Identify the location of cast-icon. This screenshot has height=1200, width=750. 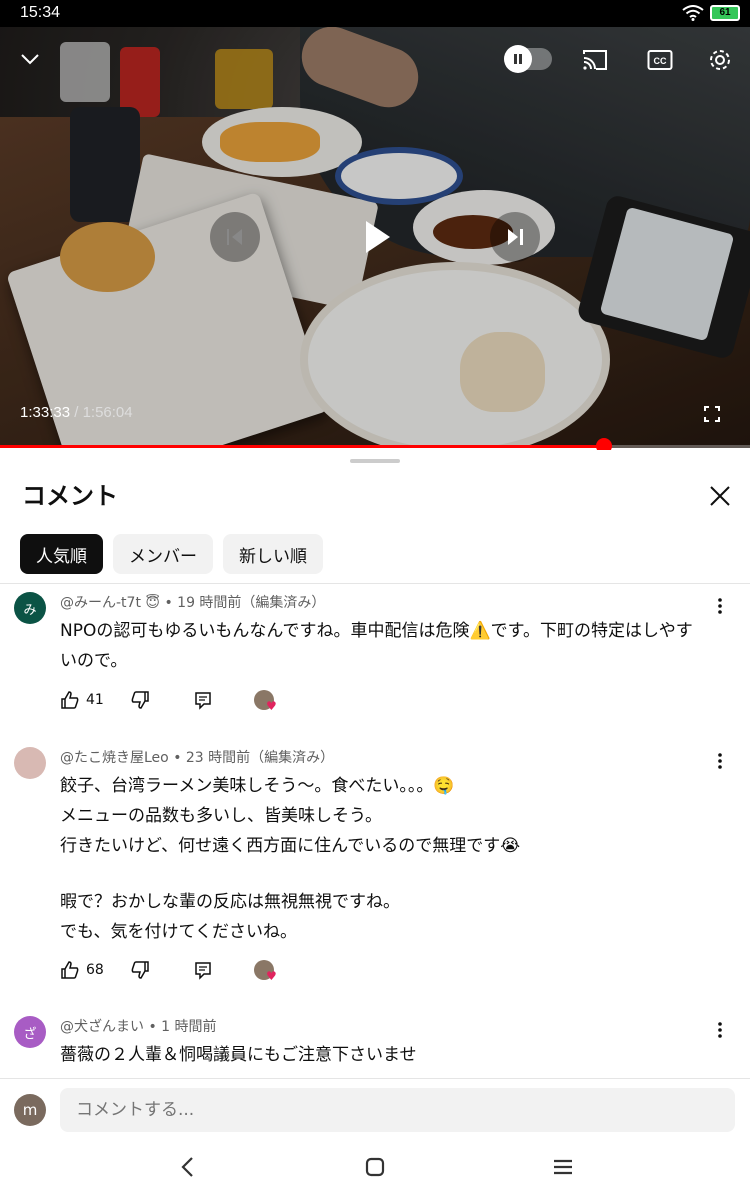
(595, 60).